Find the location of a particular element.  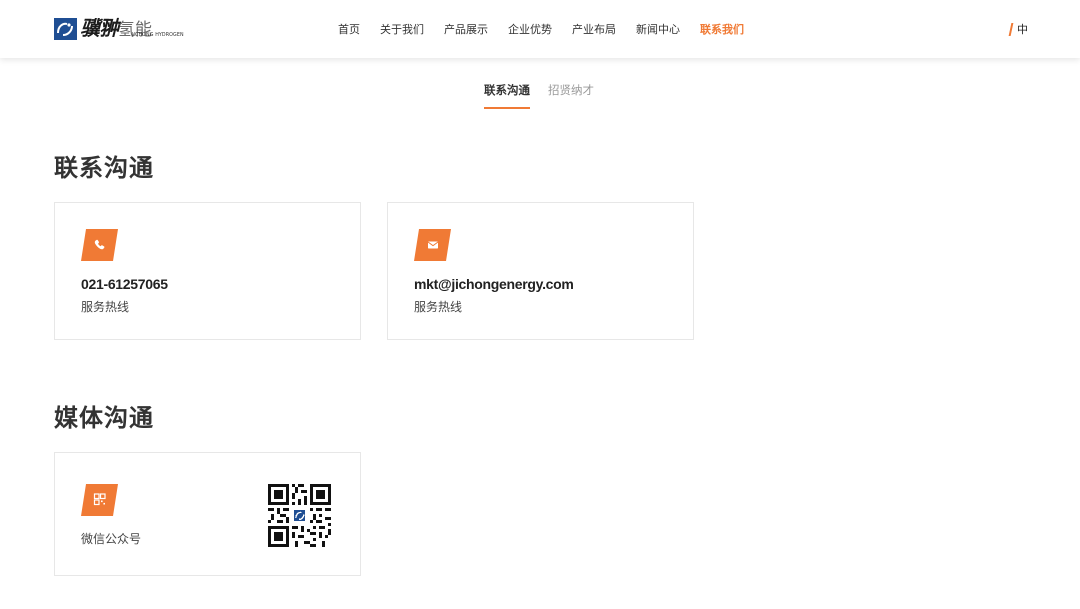

phone-icon is located at coordinates (99, 245).